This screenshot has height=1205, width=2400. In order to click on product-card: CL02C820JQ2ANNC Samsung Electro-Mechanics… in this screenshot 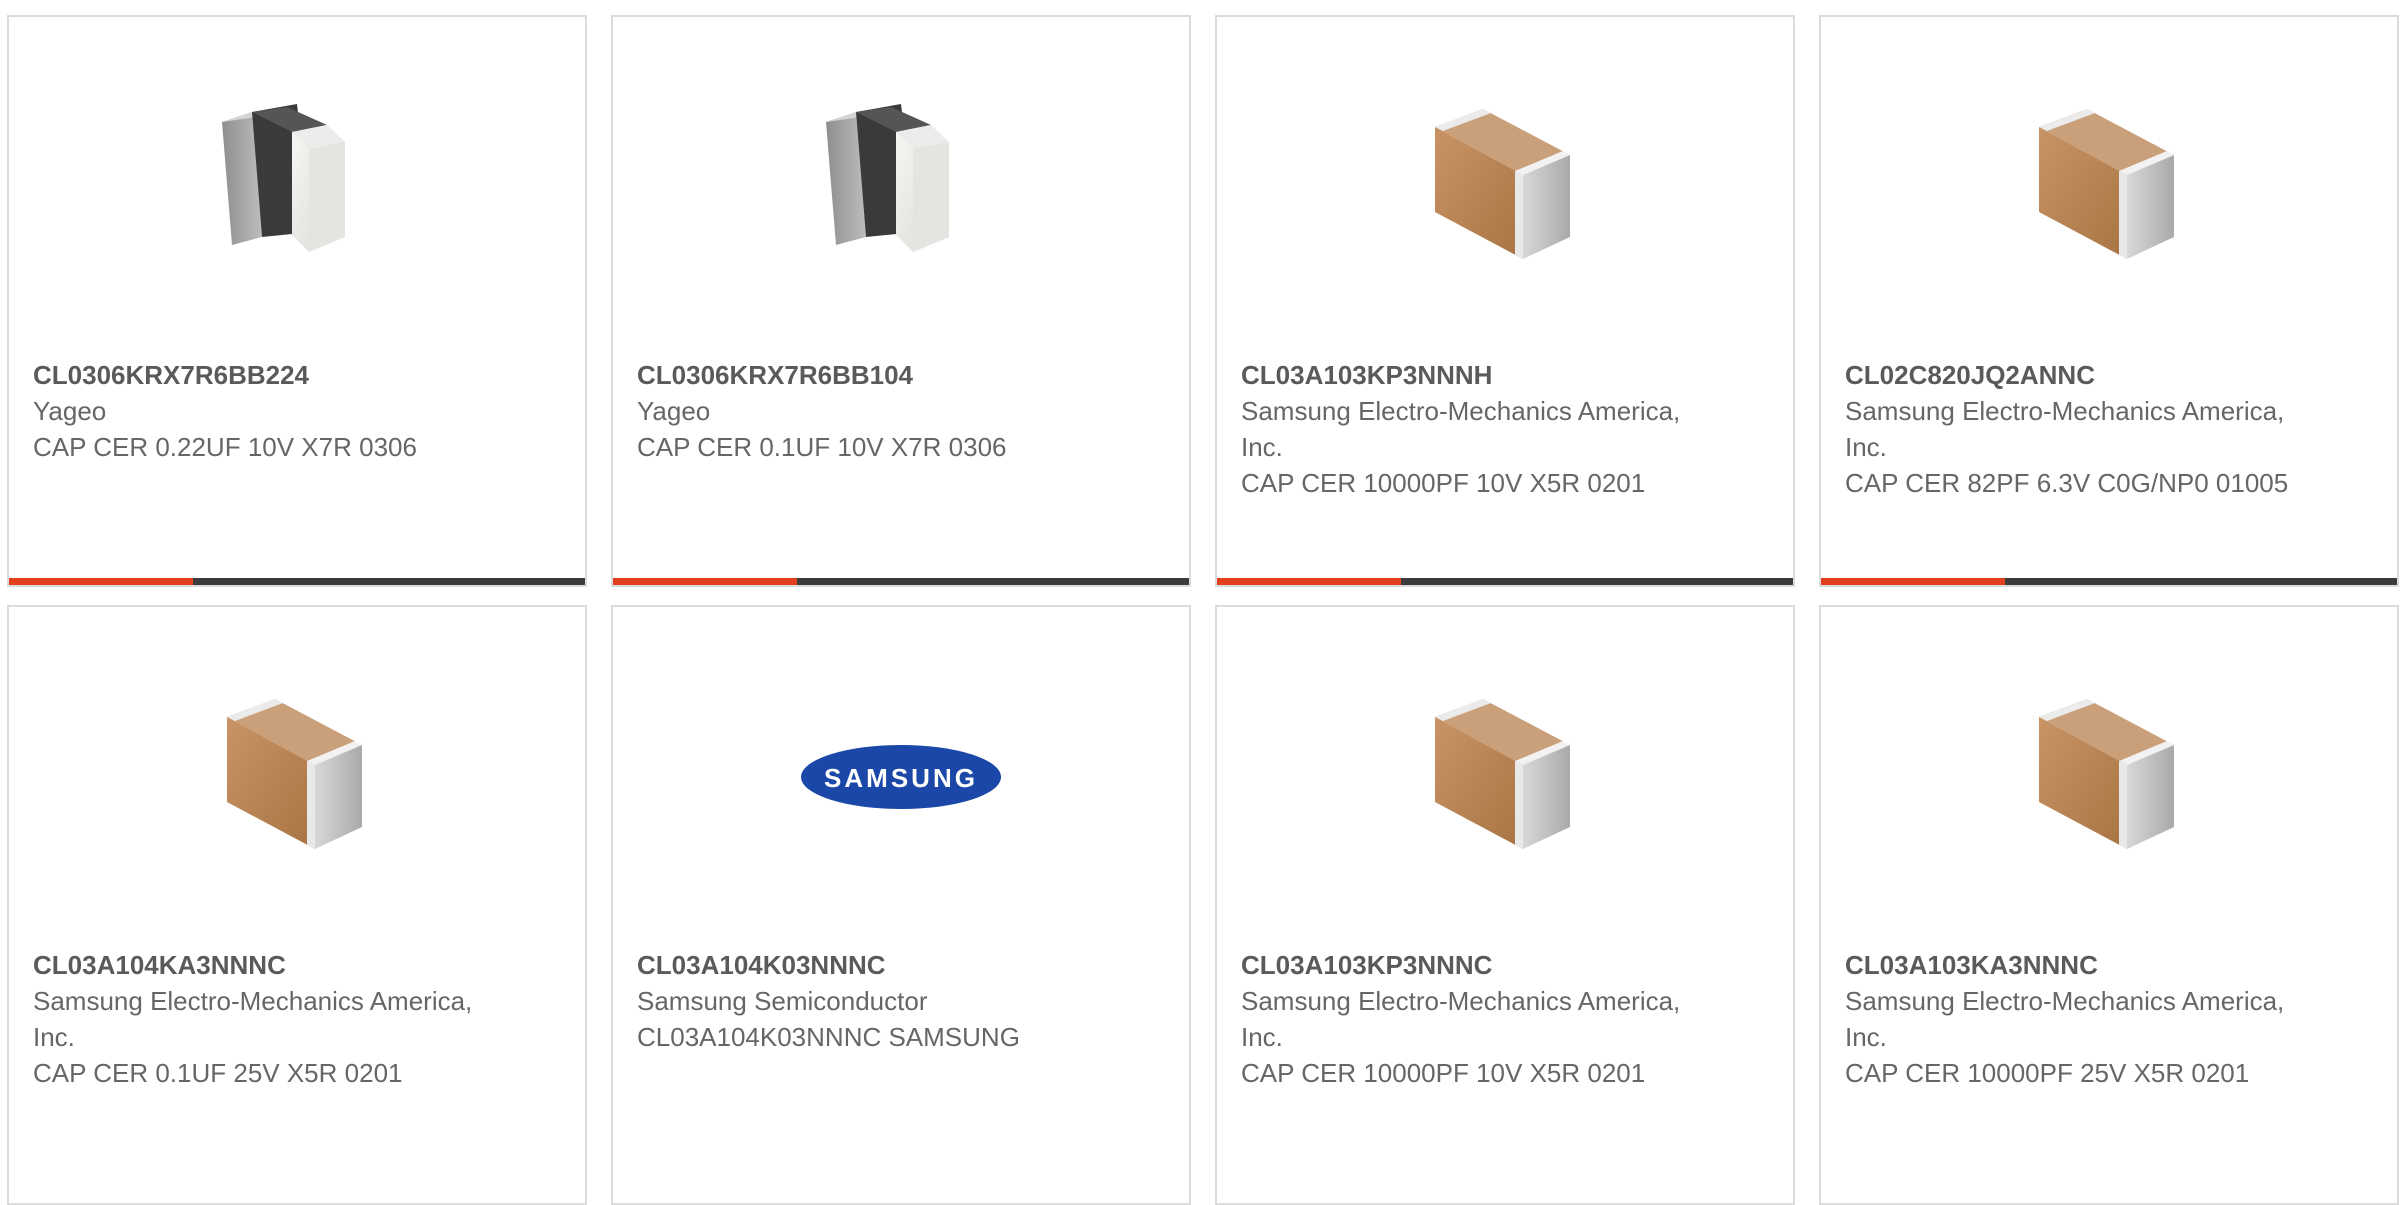, I will do `click(2109, 301)`.